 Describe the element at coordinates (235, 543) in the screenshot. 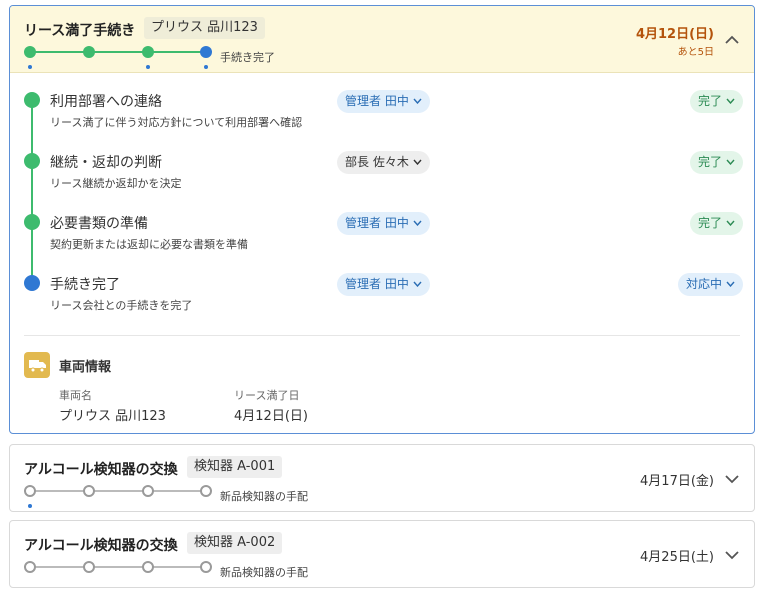

I see `task-tag: 検知器 A-002` at that location.